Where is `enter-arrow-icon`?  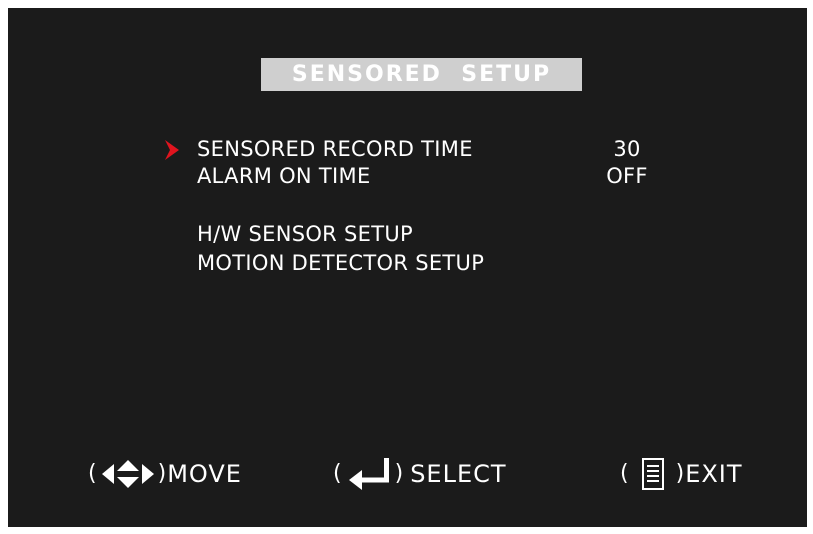 enter-arrow-icon is located at coordinates (368, 474).